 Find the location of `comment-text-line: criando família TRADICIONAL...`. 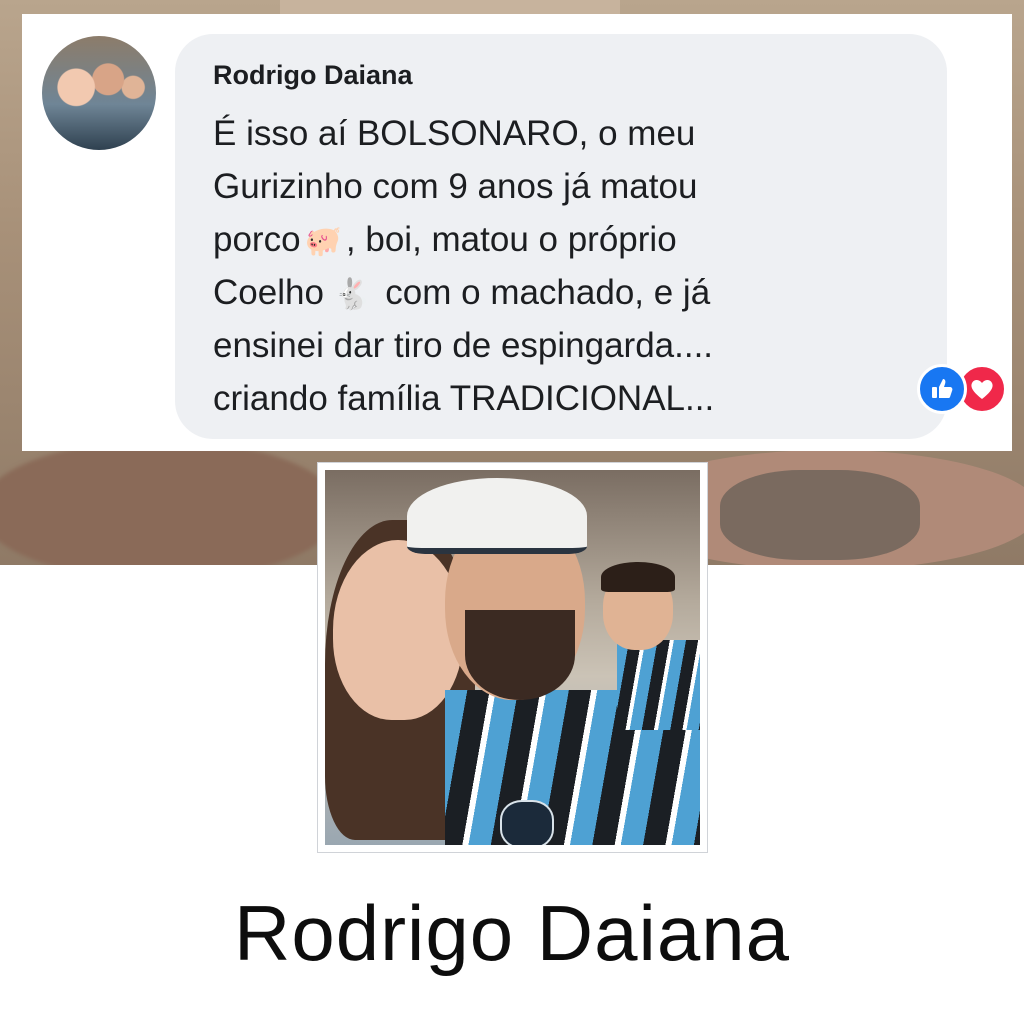

comment-text-line: criando família TRADICIONAL... is located at coordinates (464, 398).